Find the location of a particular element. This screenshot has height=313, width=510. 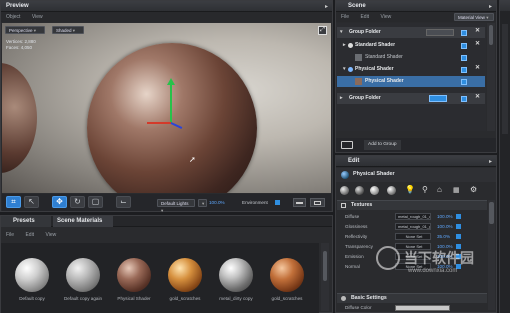

move-tool-icon: ✥ is located at coordinates (59, 202).